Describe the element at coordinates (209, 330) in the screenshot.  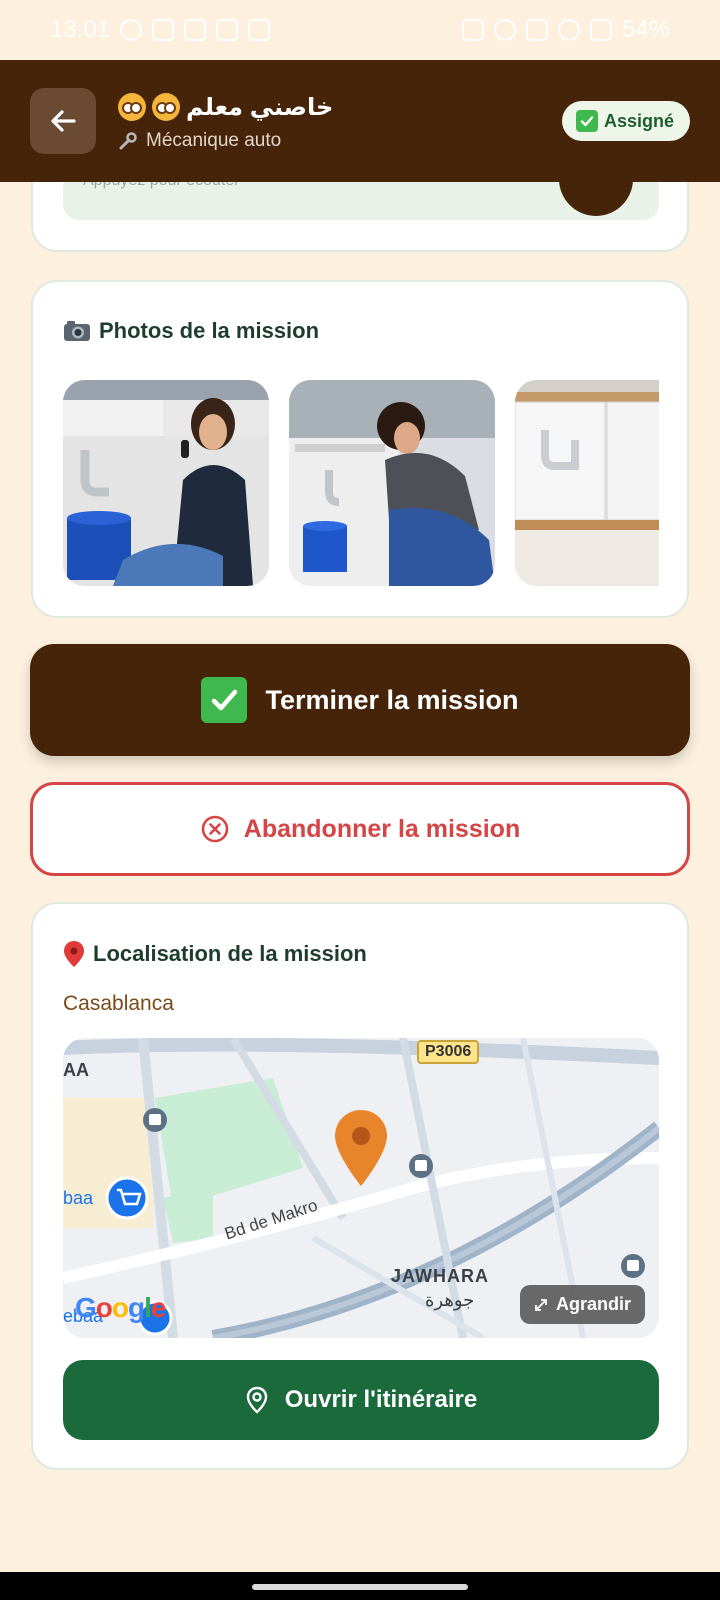
I see `photos-title: Photos de la mission` at that location.